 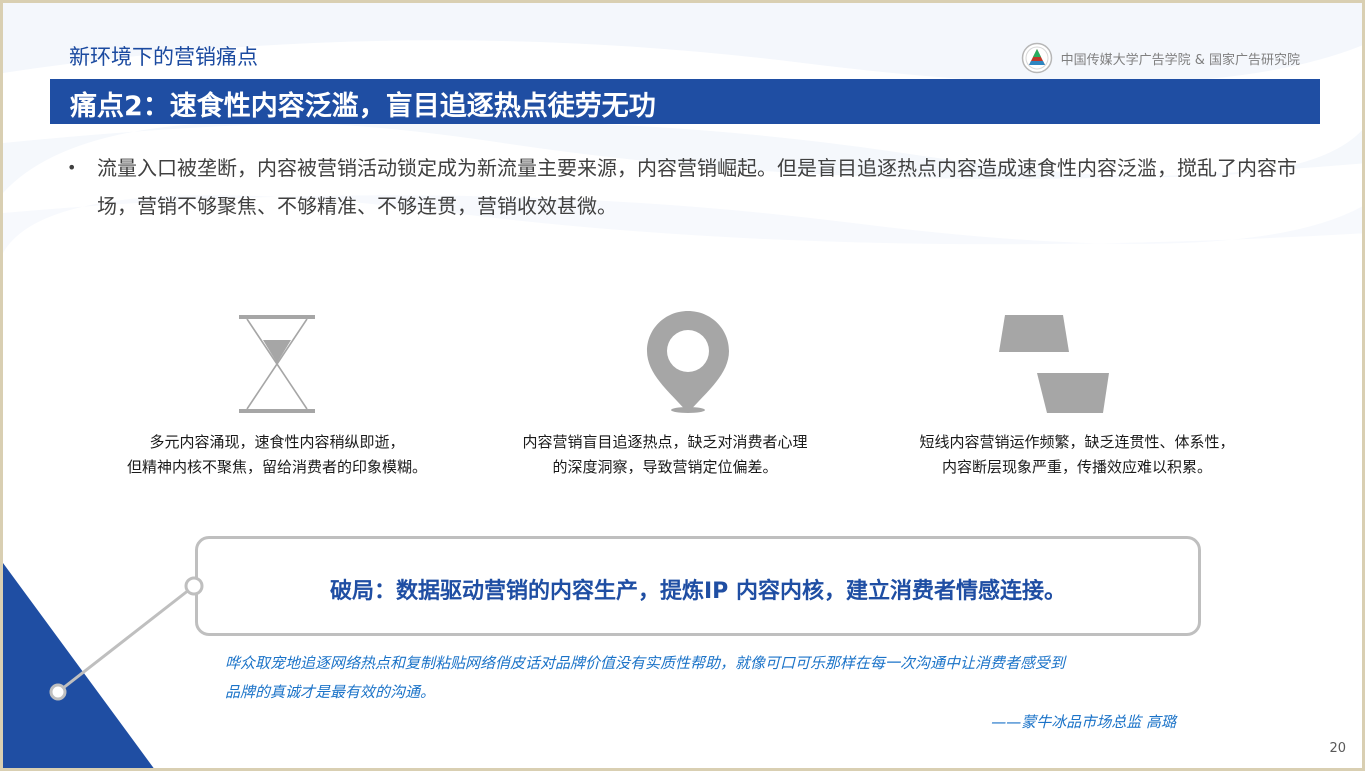 I want to click on card-caption-line: 多元内容涌现，速食性内容稍纵即逝，, so click(x=277, y=442).